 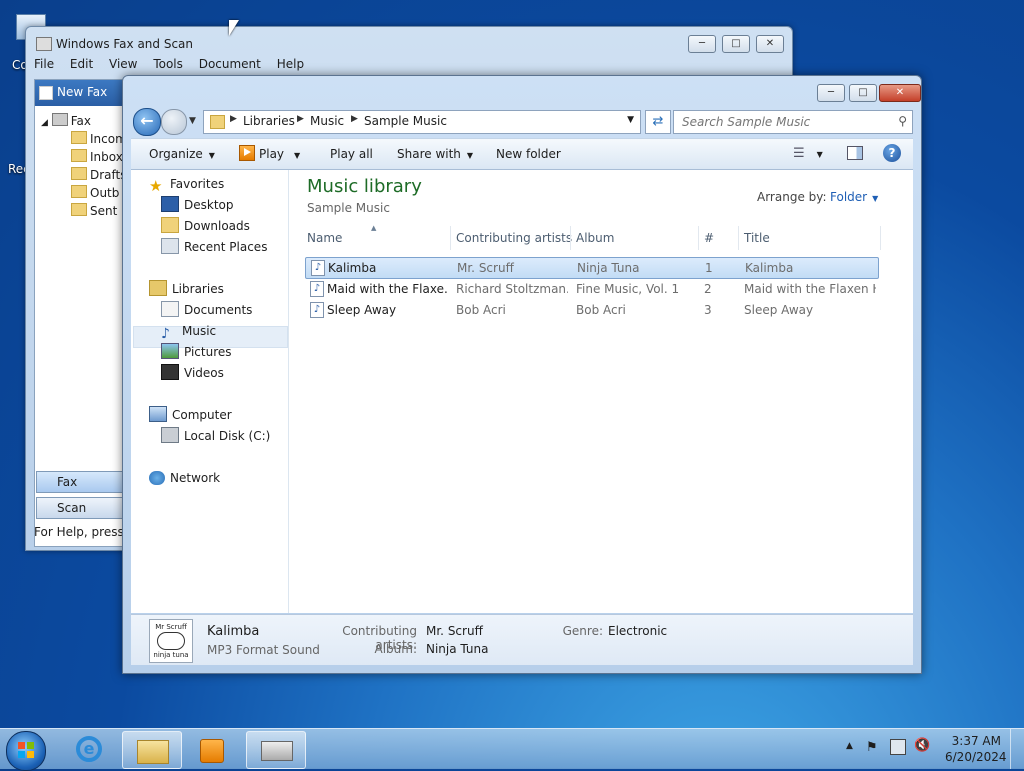 I want to click on change-view-button: ☰ ▼, so click(x=808, y=153).